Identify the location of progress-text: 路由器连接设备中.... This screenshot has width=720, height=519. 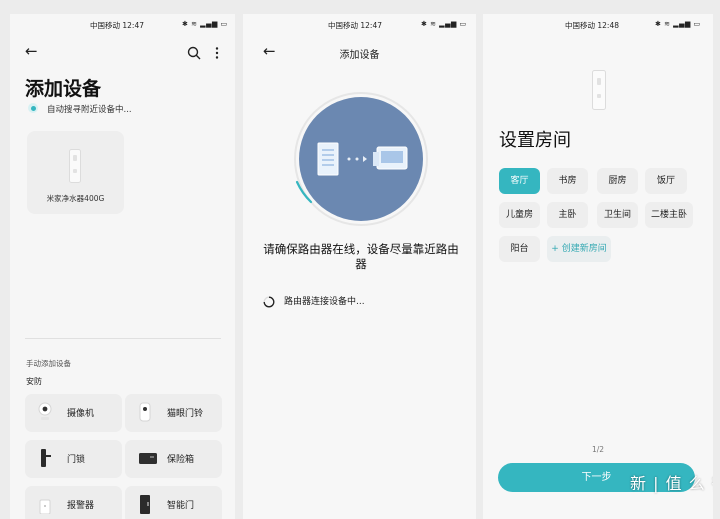
(324, 302).